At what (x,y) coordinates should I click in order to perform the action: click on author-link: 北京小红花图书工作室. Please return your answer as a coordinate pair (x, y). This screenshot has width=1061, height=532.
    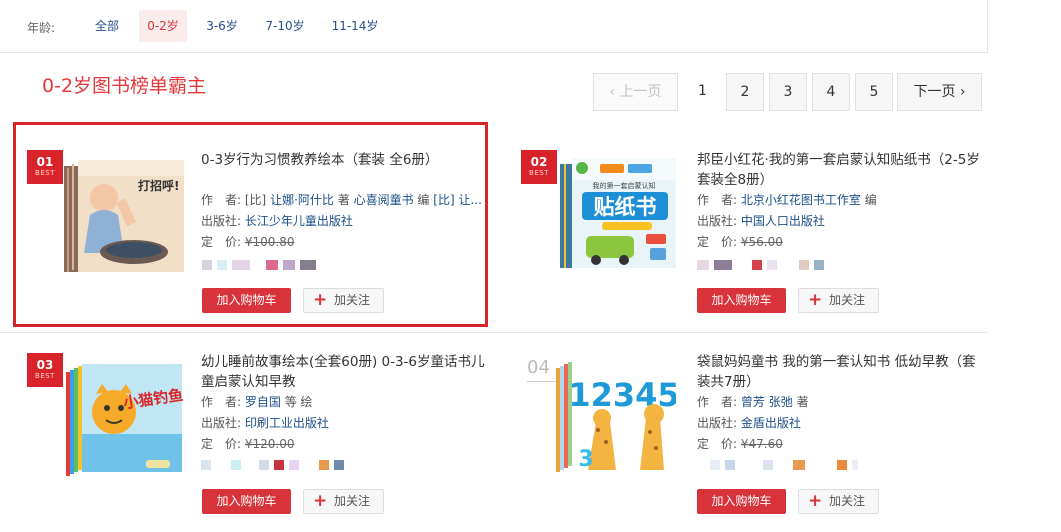
    Looking at the image, I should click on (801, 200).